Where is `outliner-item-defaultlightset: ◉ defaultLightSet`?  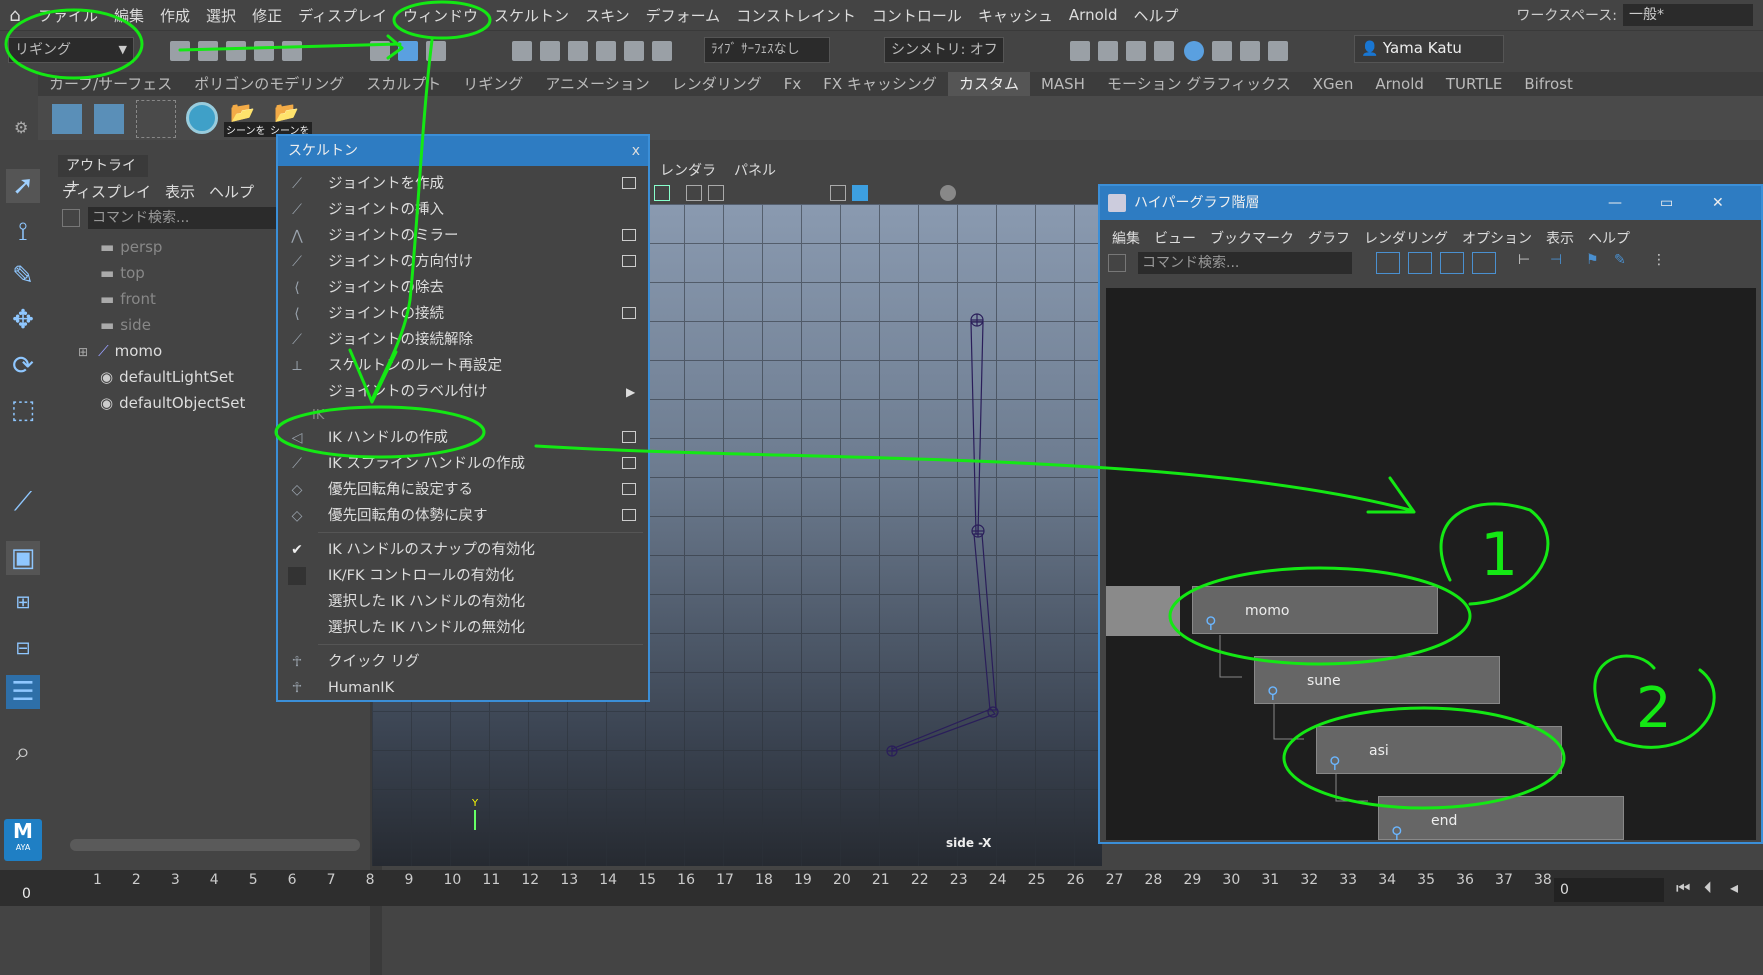
outliner-item-defaultlightset: ◉ defaultLightSet is located at coordinates (167, 377).